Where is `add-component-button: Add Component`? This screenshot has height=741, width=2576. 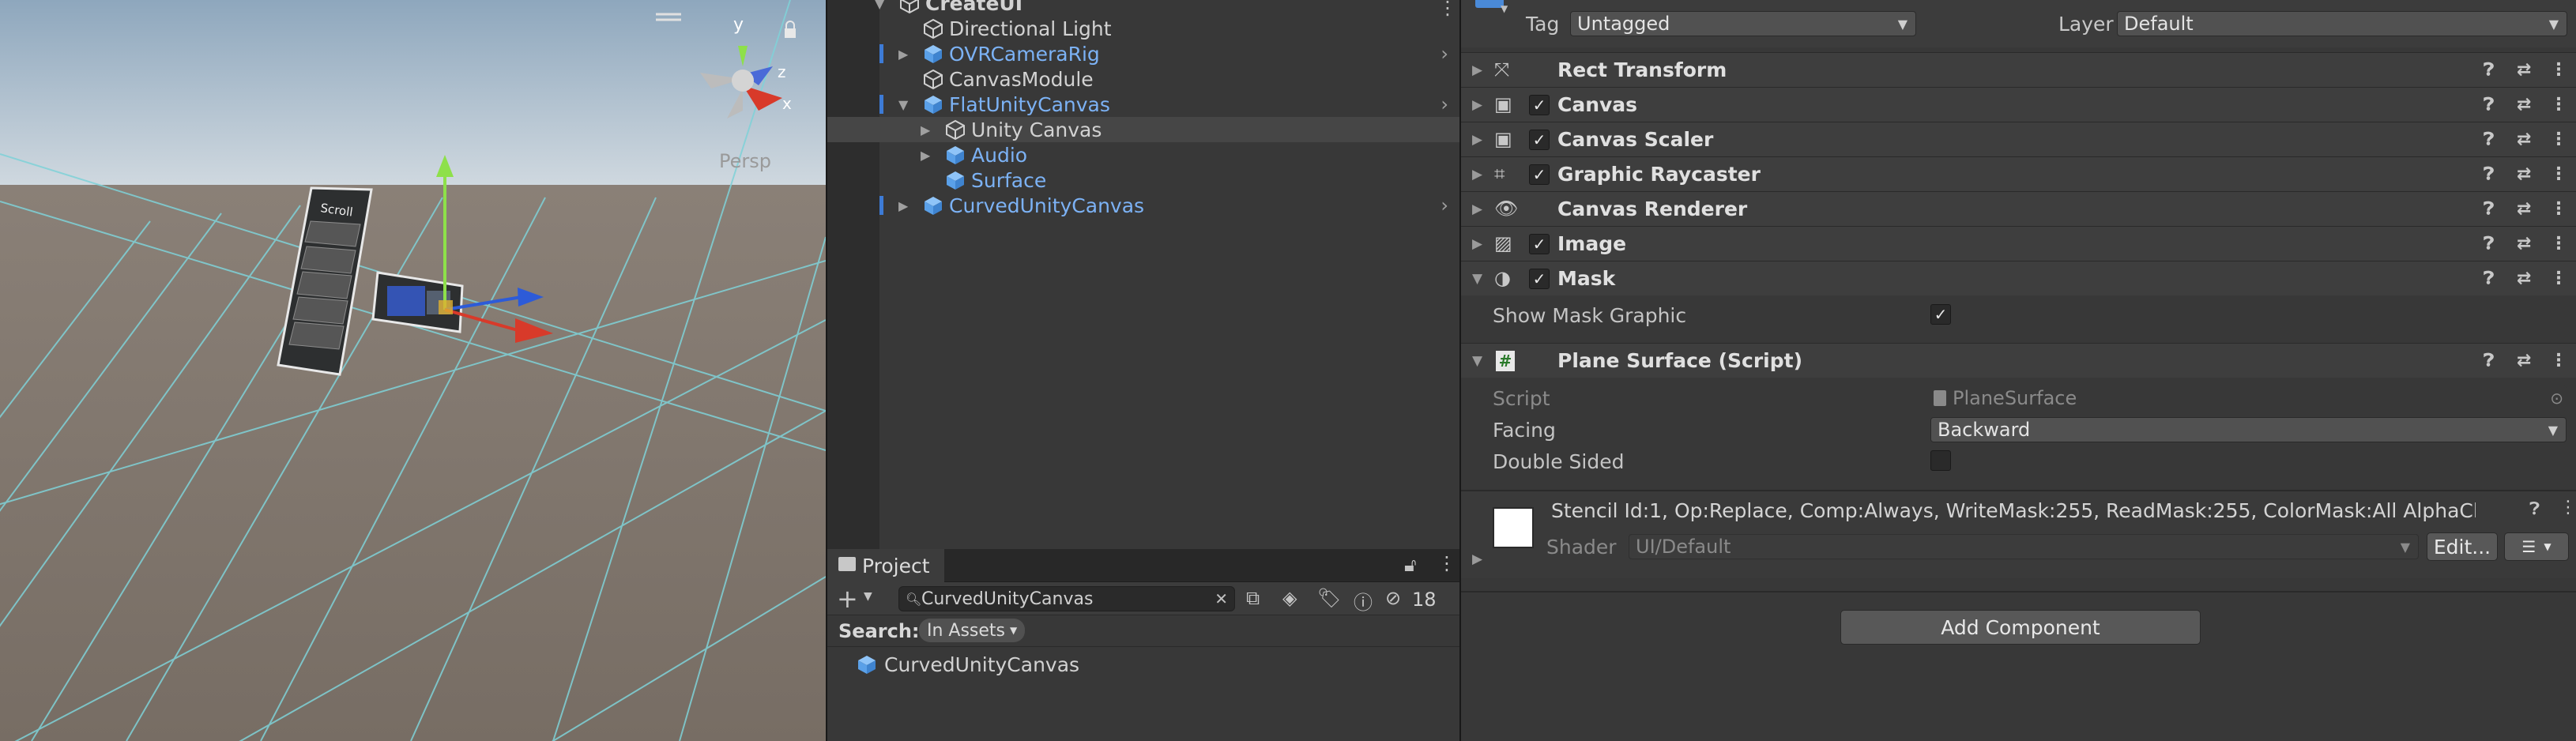
add-component-button: Add Component is located at coordinates (2020, 627).